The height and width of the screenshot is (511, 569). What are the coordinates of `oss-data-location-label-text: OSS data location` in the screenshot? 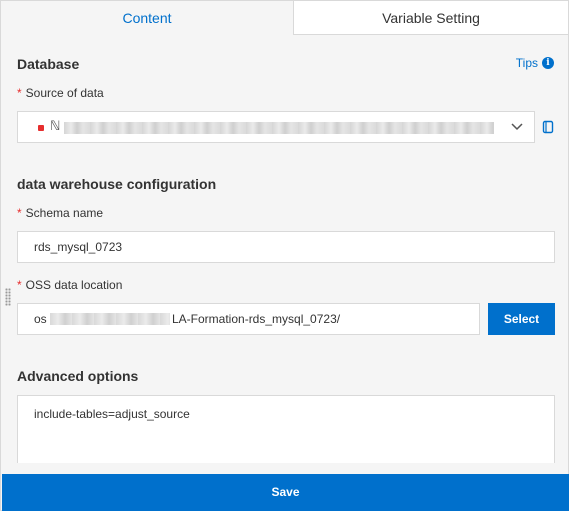 It's located at (74, 285).